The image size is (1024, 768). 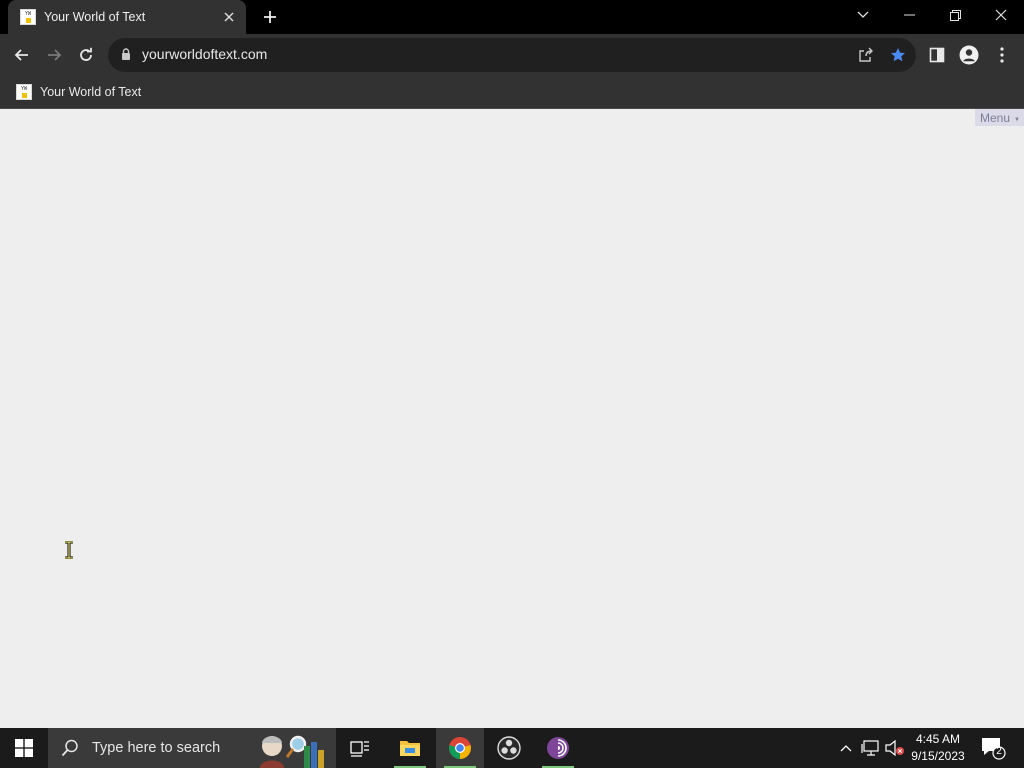 I want to click on task-view-button, so click(x=360, y=748).